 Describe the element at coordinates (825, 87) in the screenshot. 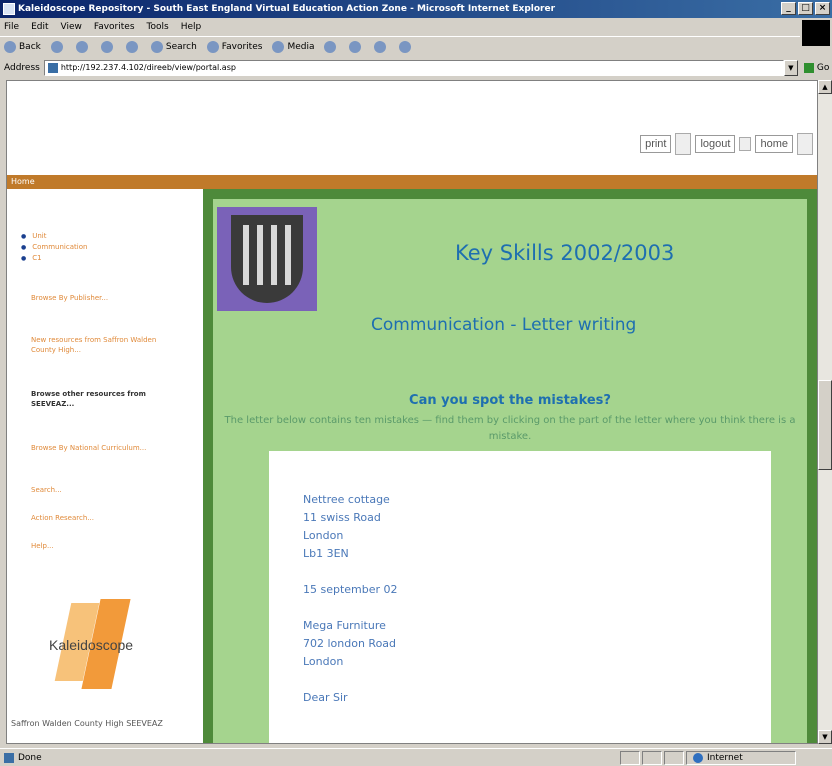

I see `scroll-up-icon: ▲` at that location.